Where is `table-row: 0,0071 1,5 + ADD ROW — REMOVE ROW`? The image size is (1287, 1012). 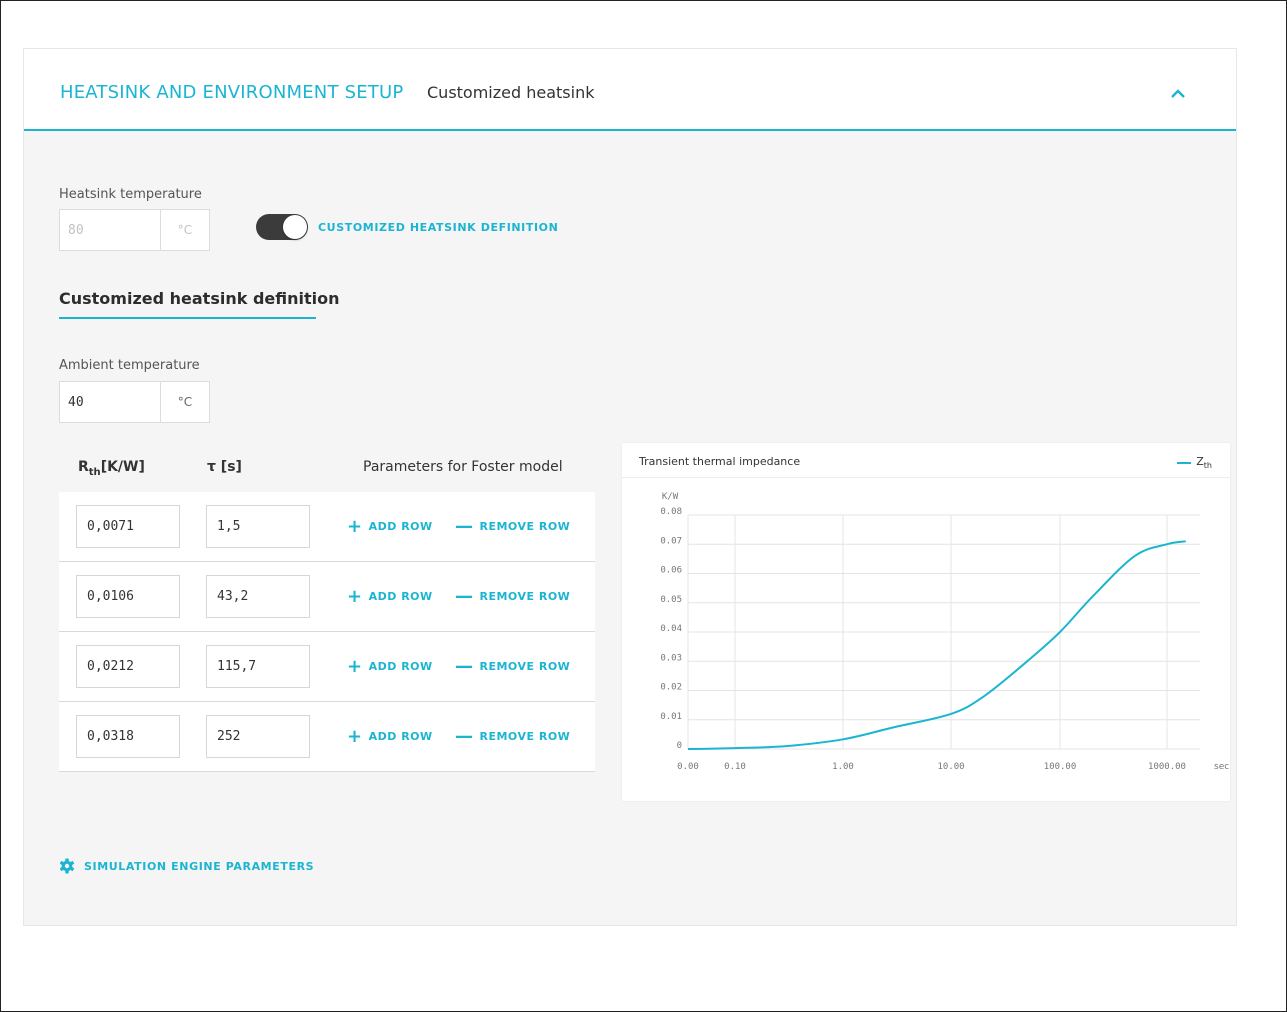 table-row: 0,0071 1,5 + ADD ROW — REMOVE ROW is located at coordinates (327, 527).